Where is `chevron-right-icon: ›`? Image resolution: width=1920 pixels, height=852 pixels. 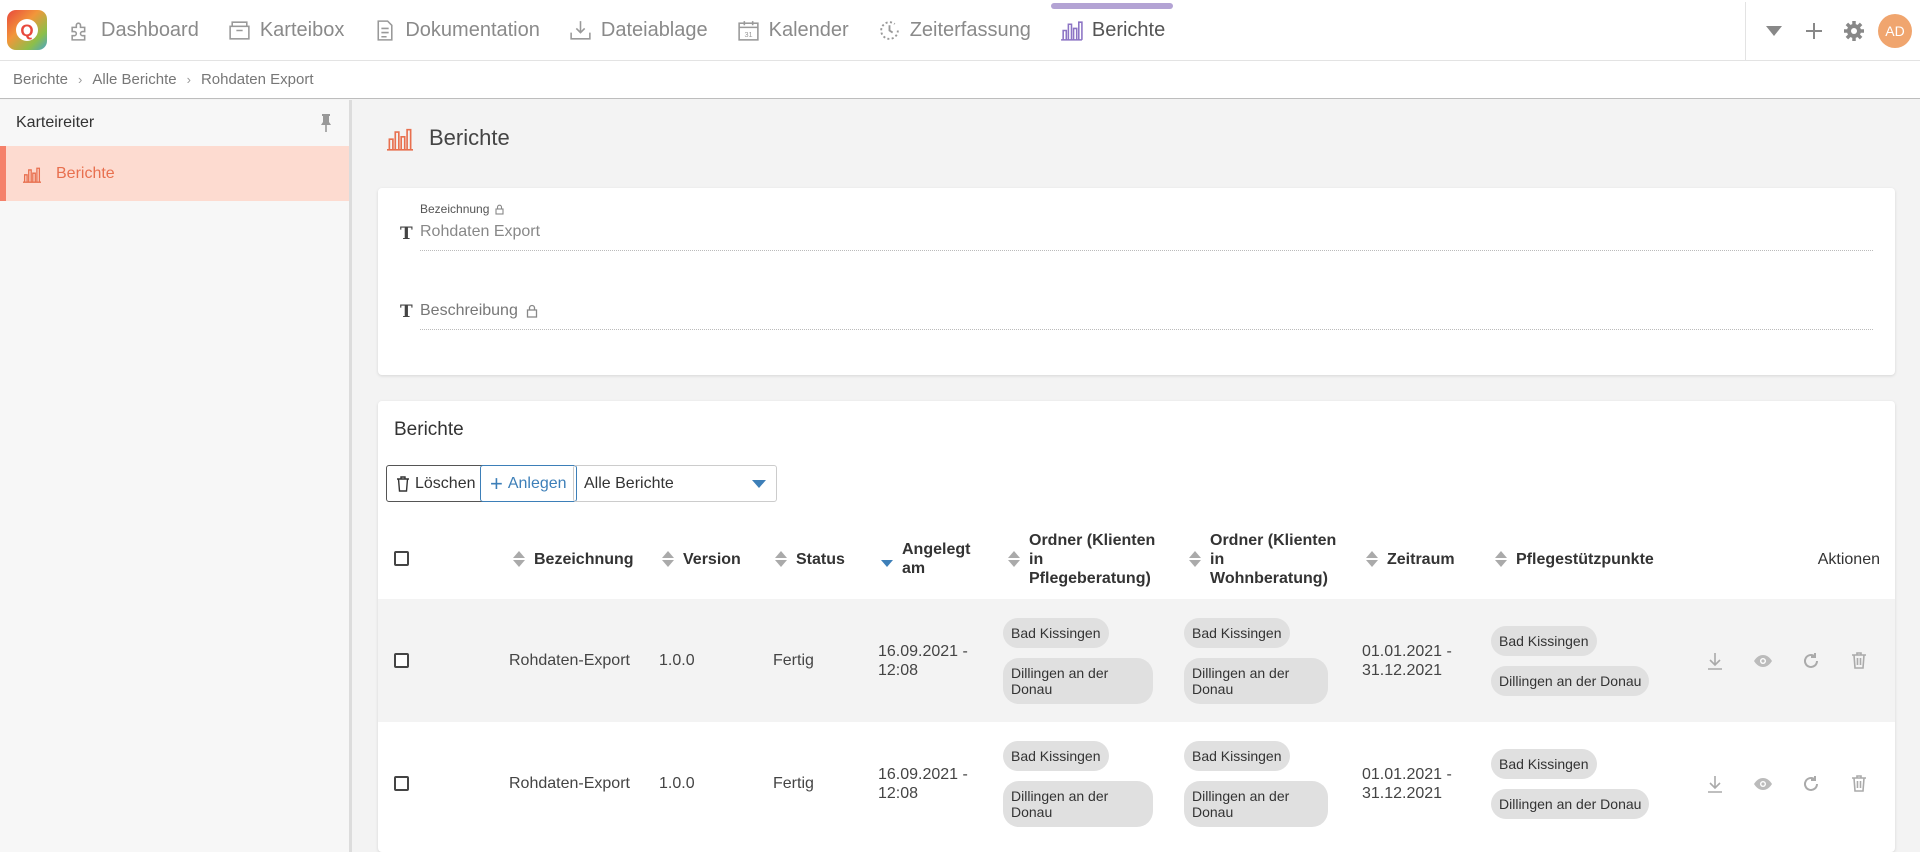
chevron-right-icon: › is located at coordinates (80, 79).